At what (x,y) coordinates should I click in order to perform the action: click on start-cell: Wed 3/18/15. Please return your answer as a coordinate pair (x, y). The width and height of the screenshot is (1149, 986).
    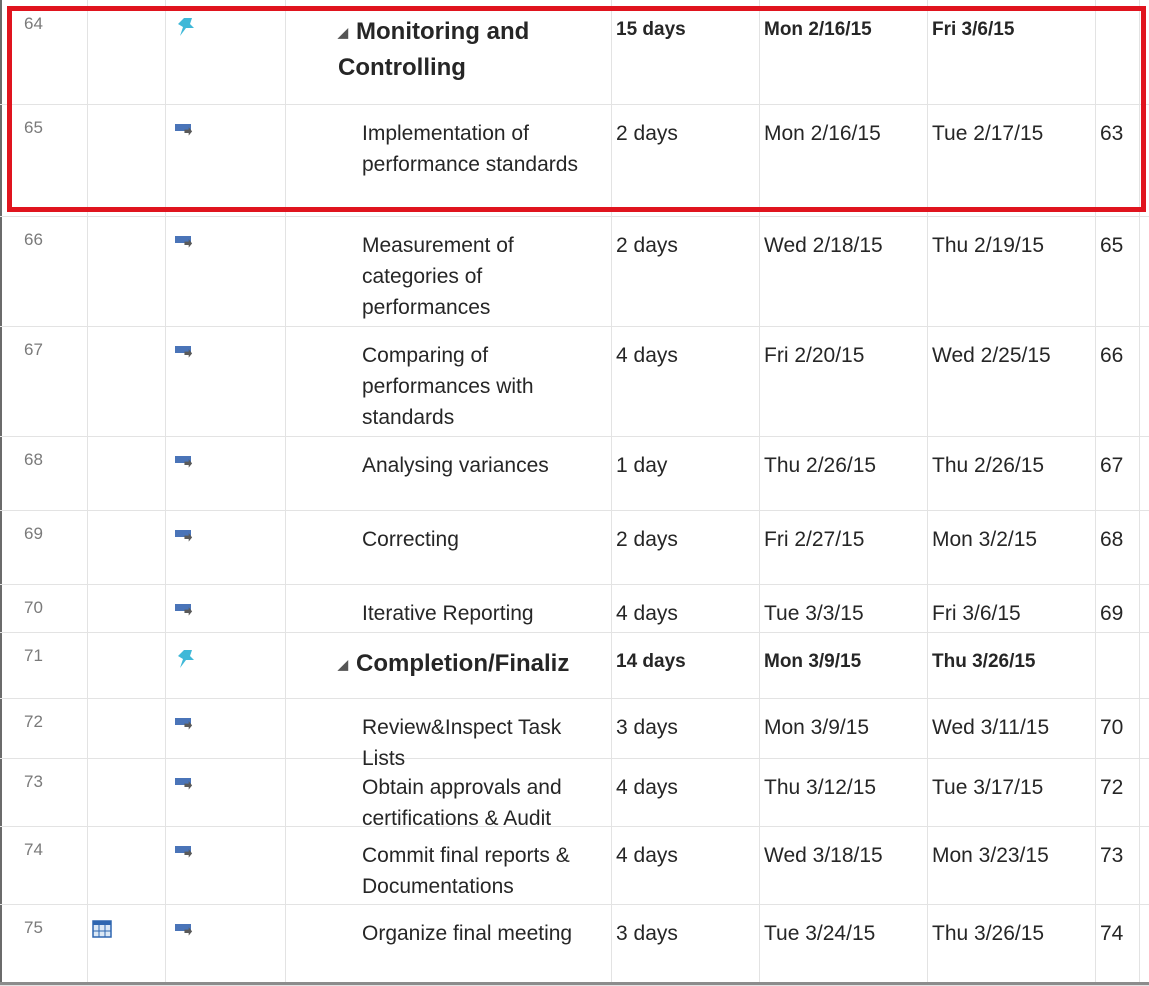
    Looking at the image, I should click on (844, 865).